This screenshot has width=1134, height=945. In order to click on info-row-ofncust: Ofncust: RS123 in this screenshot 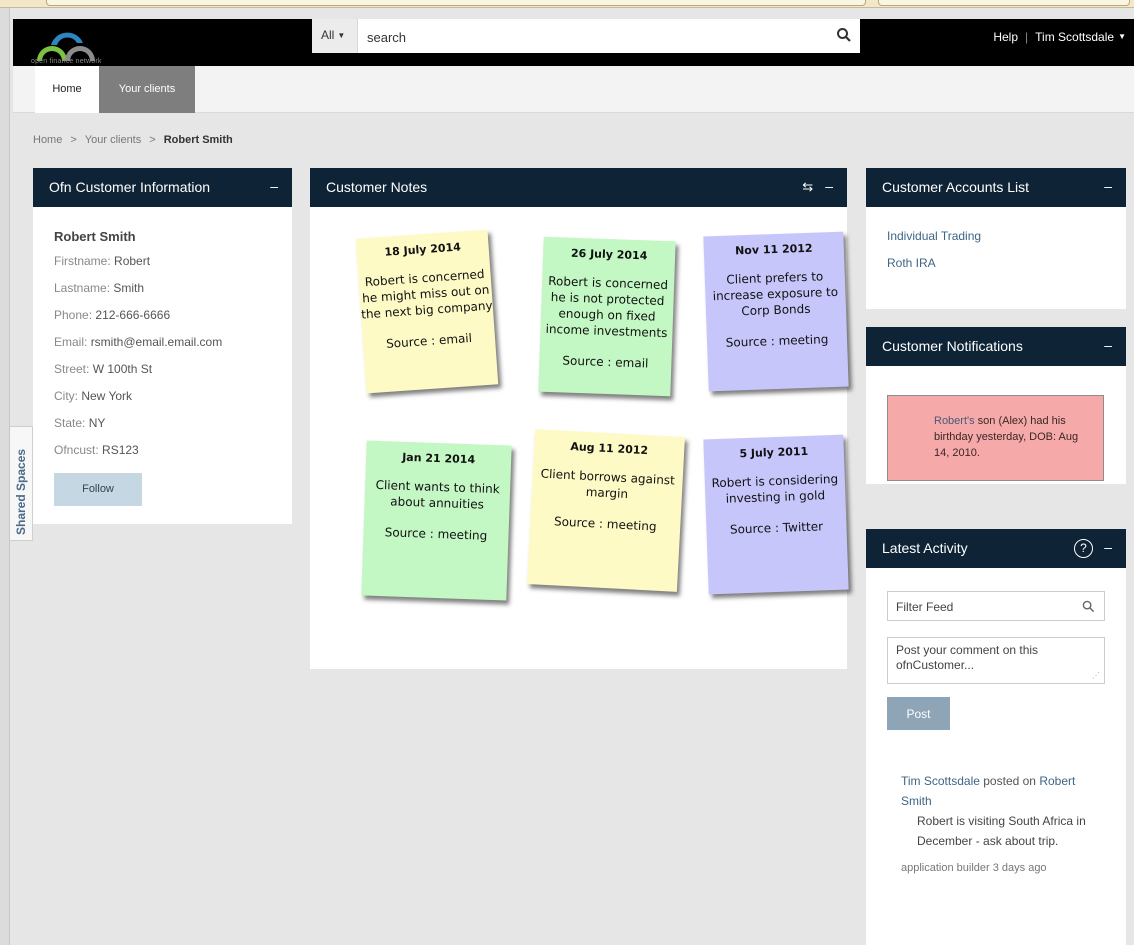, I will do `click(173, 456)`.